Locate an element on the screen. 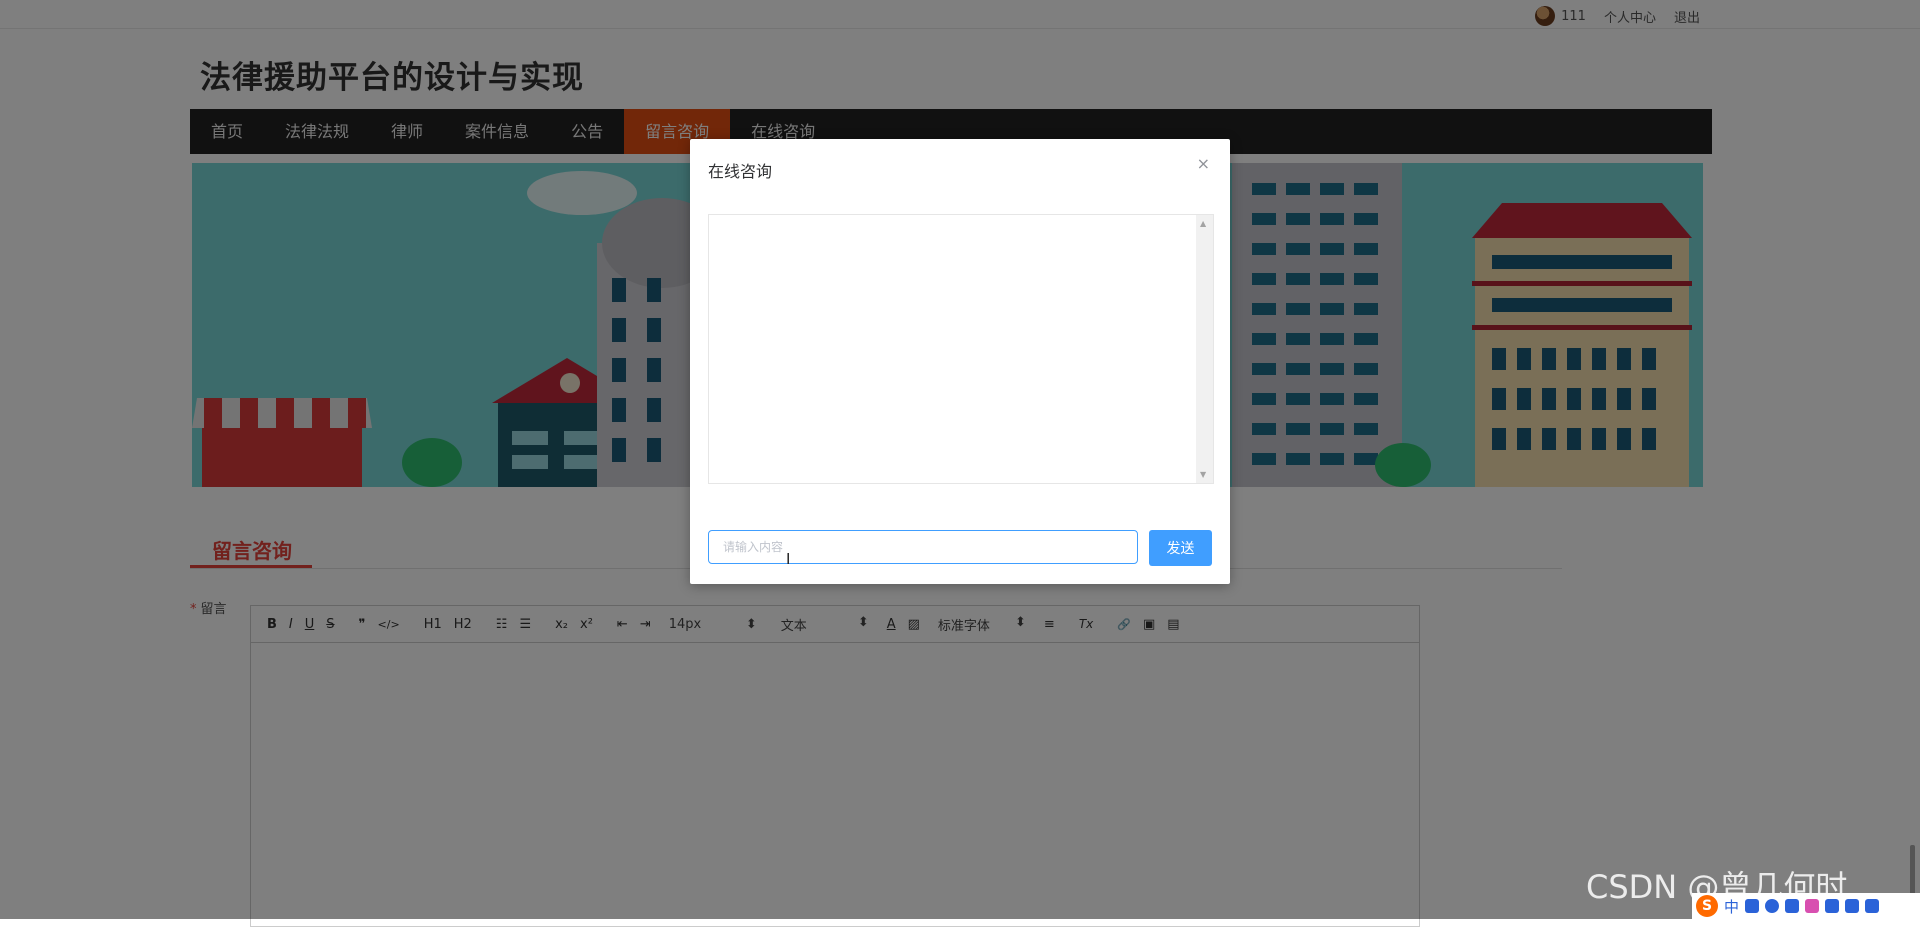 The width and height of the screenshot is (1920, 927). scroll-up-icon: ▲ is located at coordinates (1203, 223).